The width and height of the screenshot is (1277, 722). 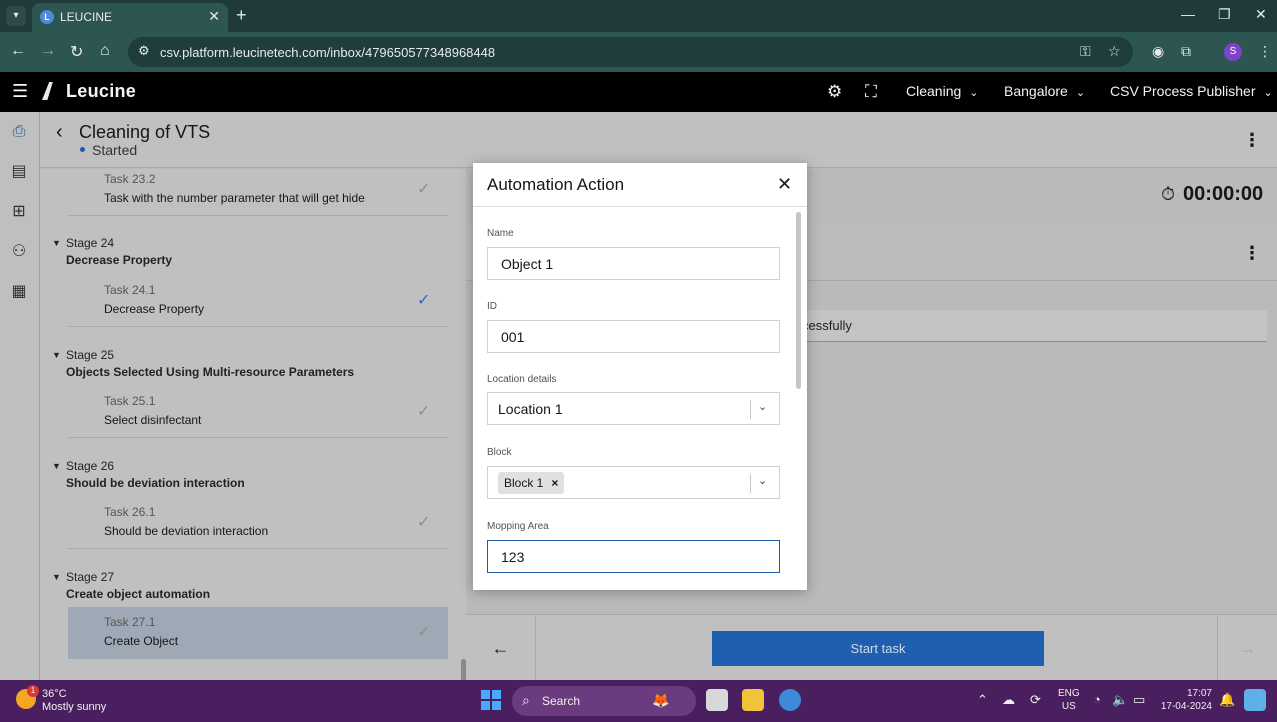 What do you see at coordinates (1265, 51) in the screenshot?
I see `browser-menu-icon: ⋮` at bounding box center [1265, 51].